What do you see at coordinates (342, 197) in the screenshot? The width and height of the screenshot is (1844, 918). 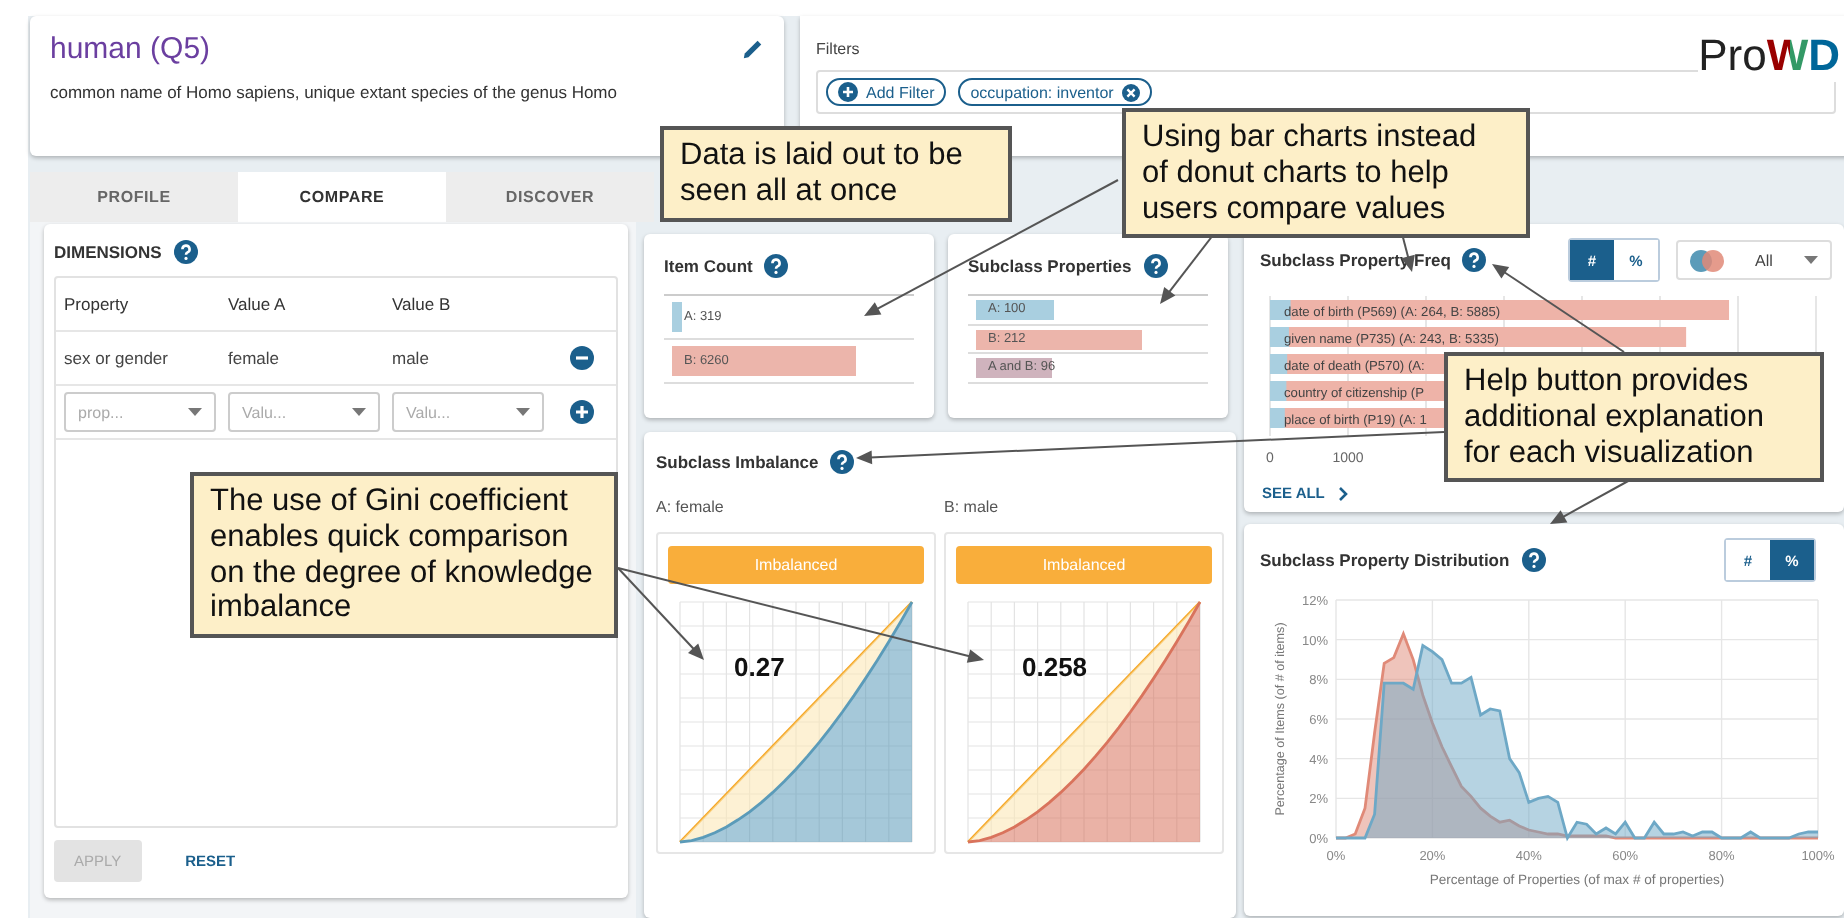 I see `tab: COMPARE` at bounding box center [342, 197].